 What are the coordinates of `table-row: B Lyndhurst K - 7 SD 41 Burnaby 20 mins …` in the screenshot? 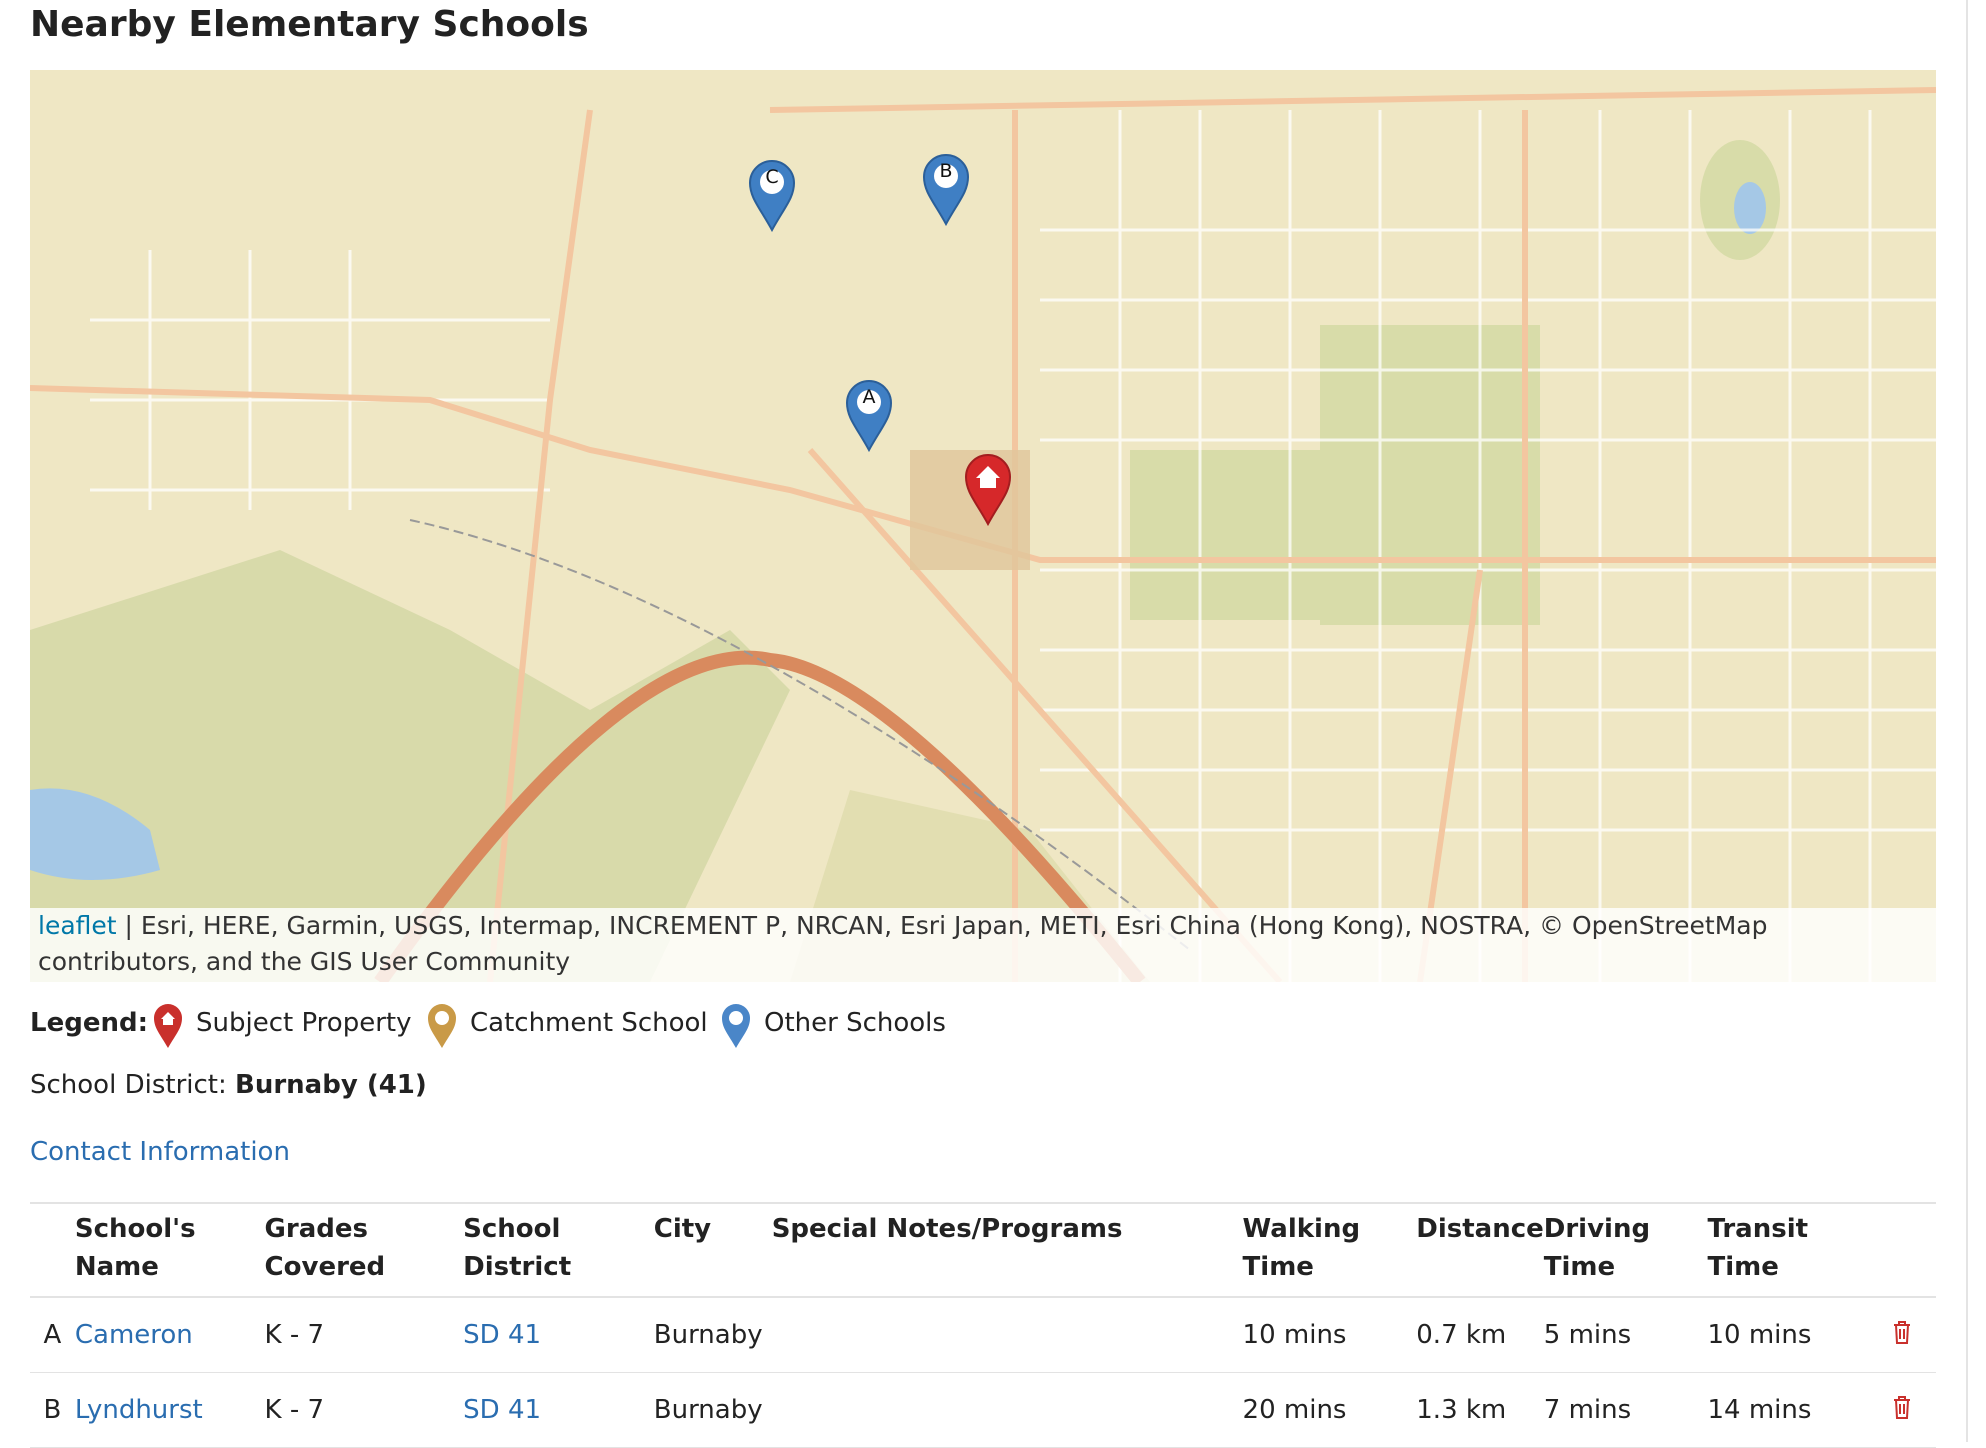 It's located at (983, 1410).